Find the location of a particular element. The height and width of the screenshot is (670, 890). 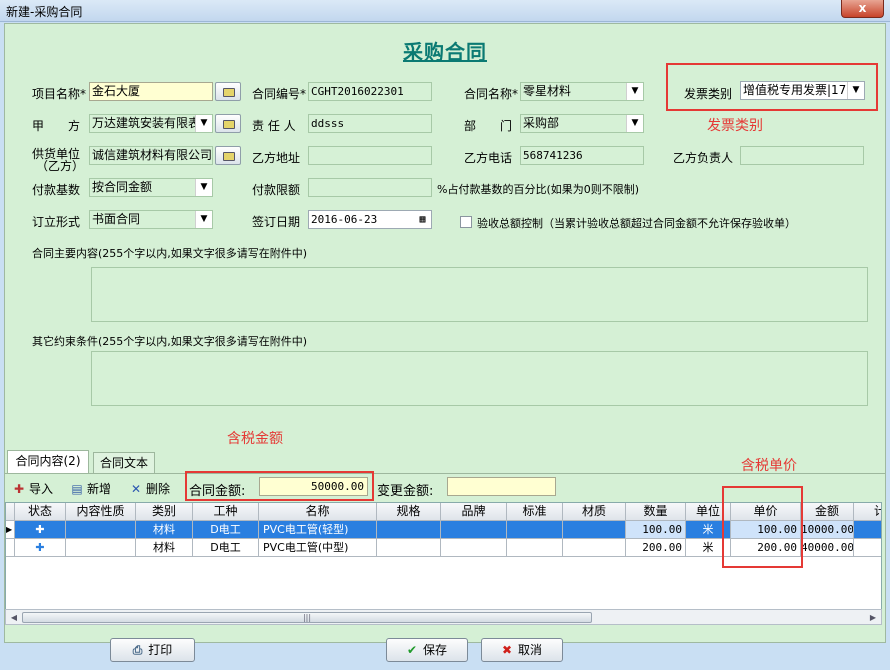

grid-horizontal-scrollbar: ◀ ||| ▶ is located at coordinates (443, 617).